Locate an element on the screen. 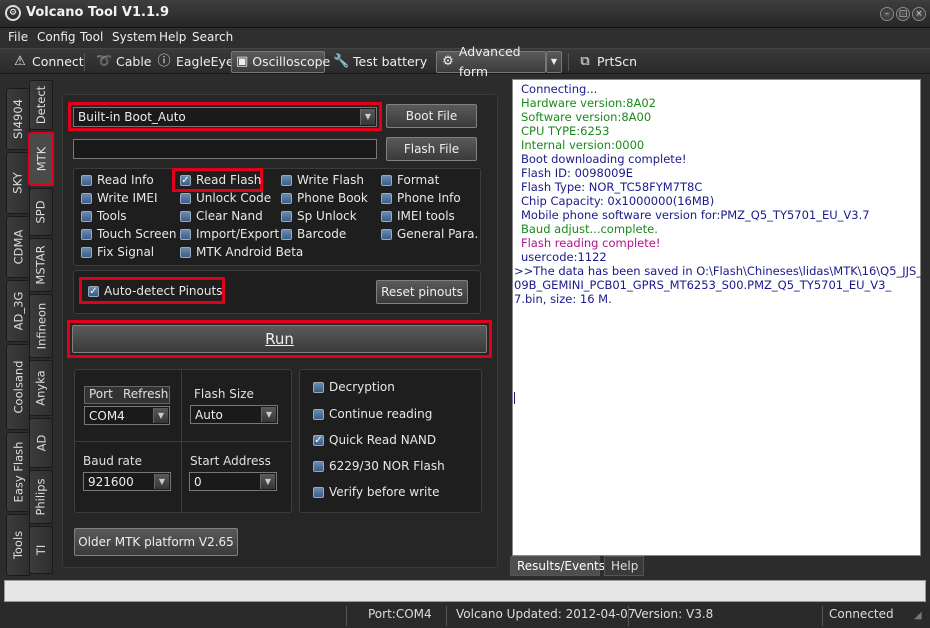  tab-detect: Detect is located at coordinates (41, 105).